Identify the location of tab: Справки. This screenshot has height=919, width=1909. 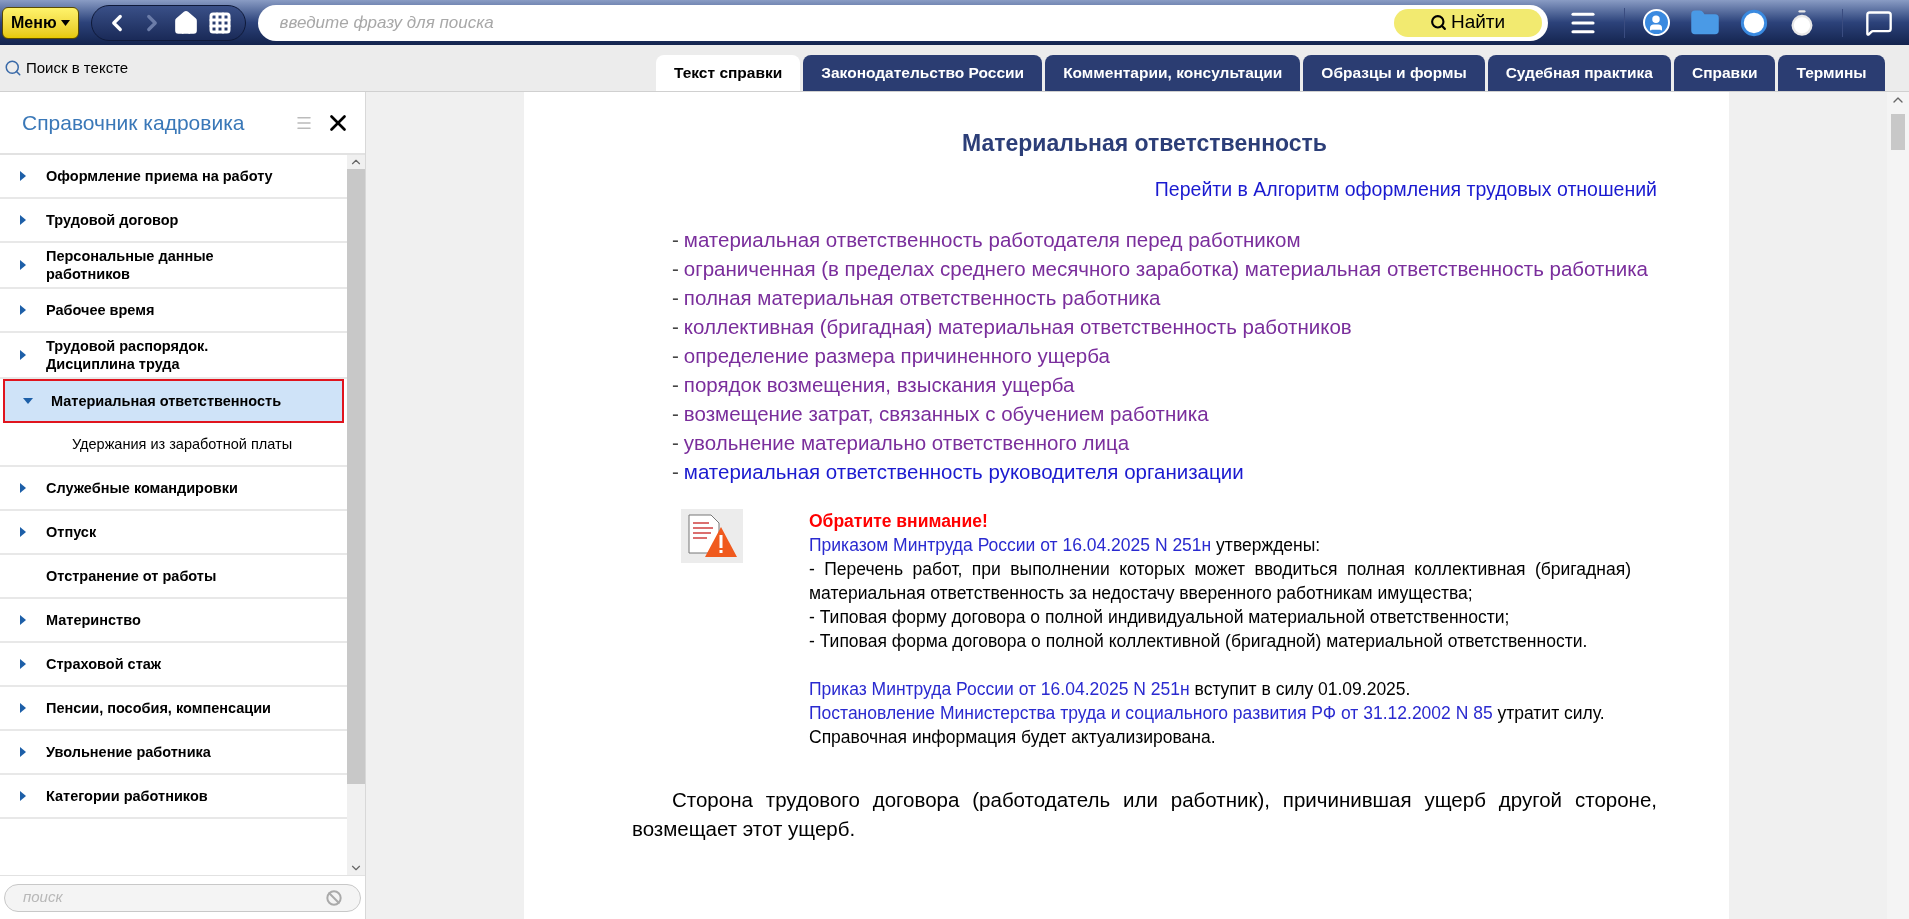
(1724, 73).